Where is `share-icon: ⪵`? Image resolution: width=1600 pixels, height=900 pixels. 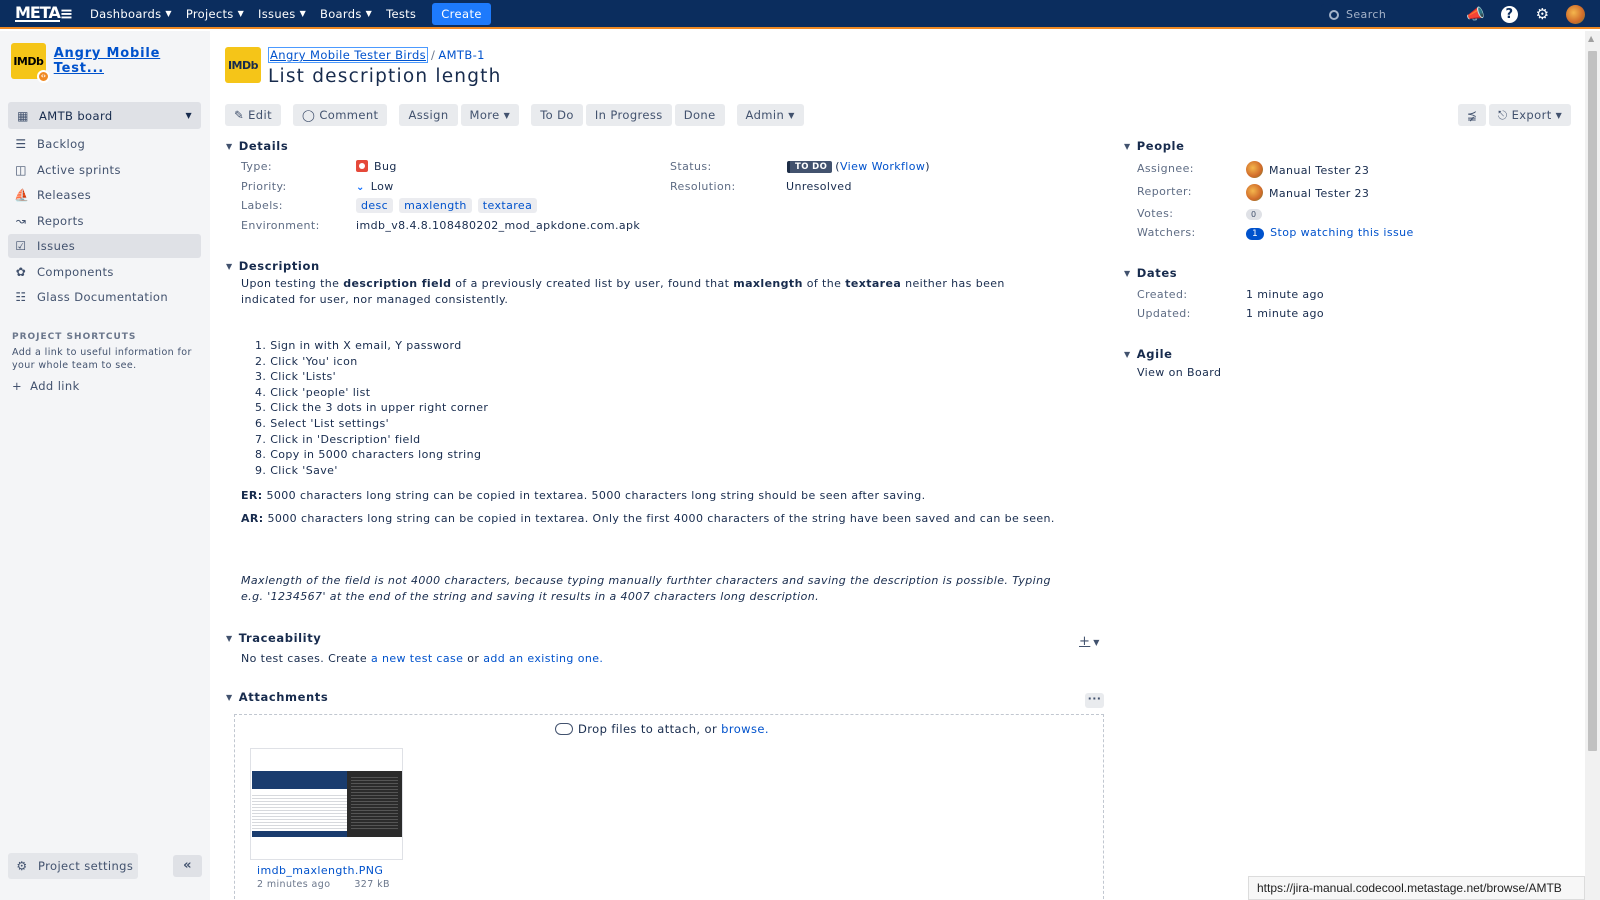 share-icon: ⪵ is located at coordinates (1472, 115).